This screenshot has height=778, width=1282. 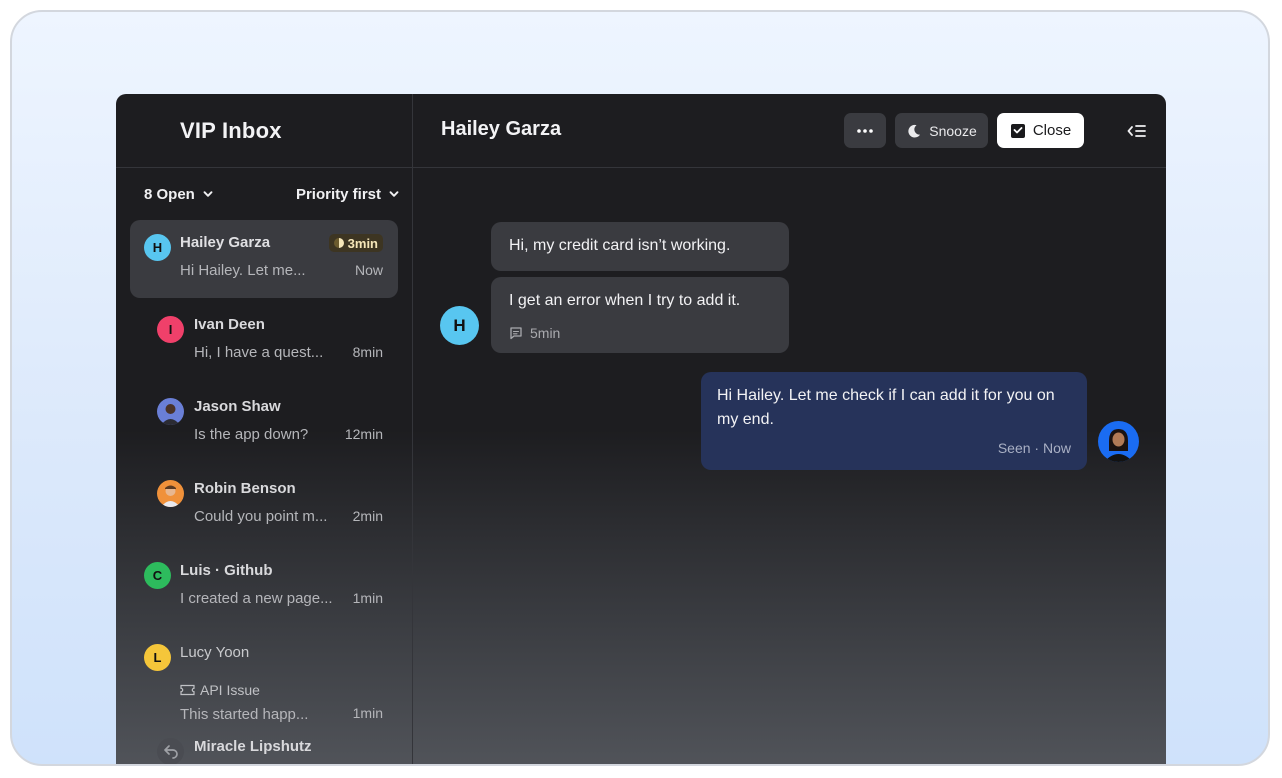 I want to click on ticket-icon, so click(x=187, y=690).